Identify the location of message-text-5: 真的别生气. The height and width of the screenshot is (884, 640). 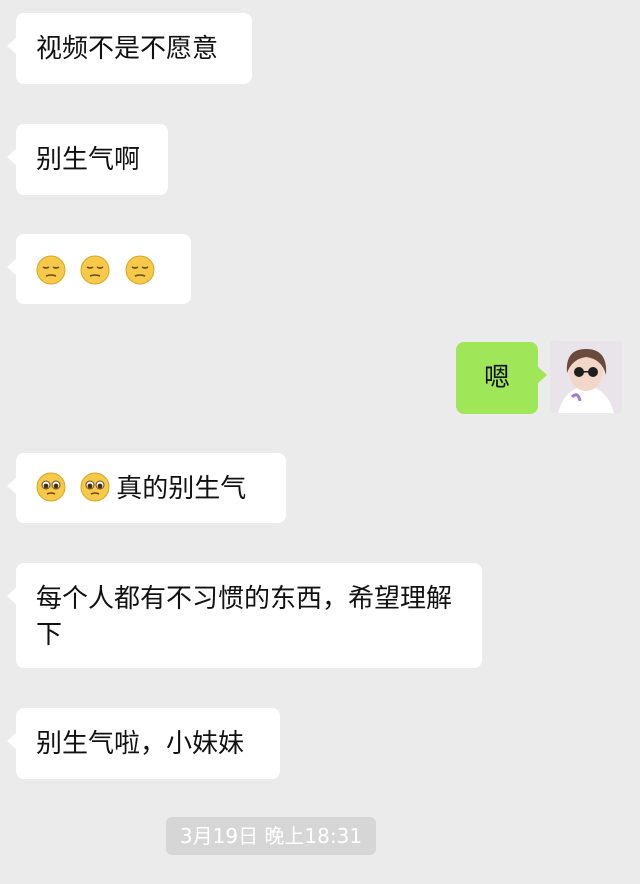
(181, 489).